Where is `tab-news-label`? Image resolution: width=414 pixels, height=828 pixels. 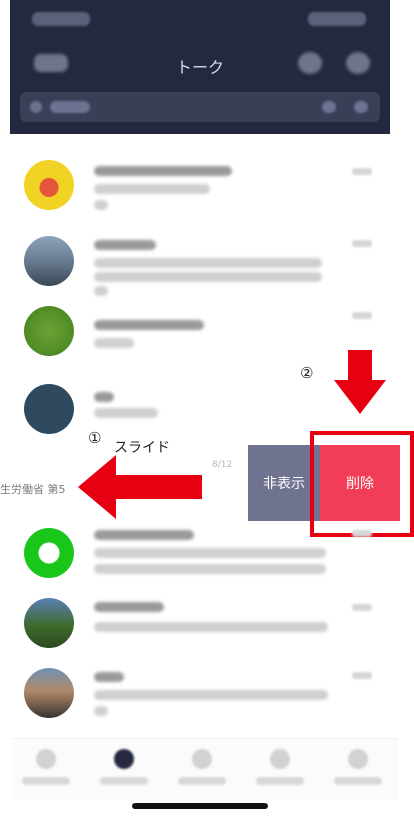 tab-news-label is located at coordinates (280, 781).